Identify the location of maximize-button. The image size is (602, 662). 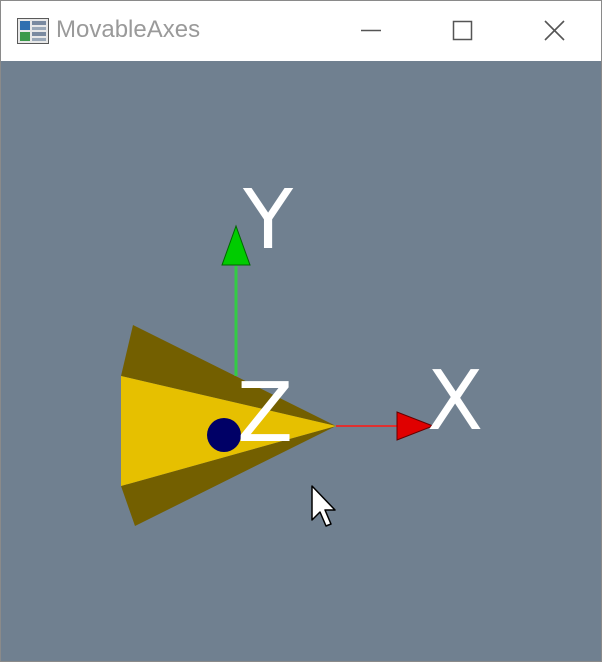
(463, 31).